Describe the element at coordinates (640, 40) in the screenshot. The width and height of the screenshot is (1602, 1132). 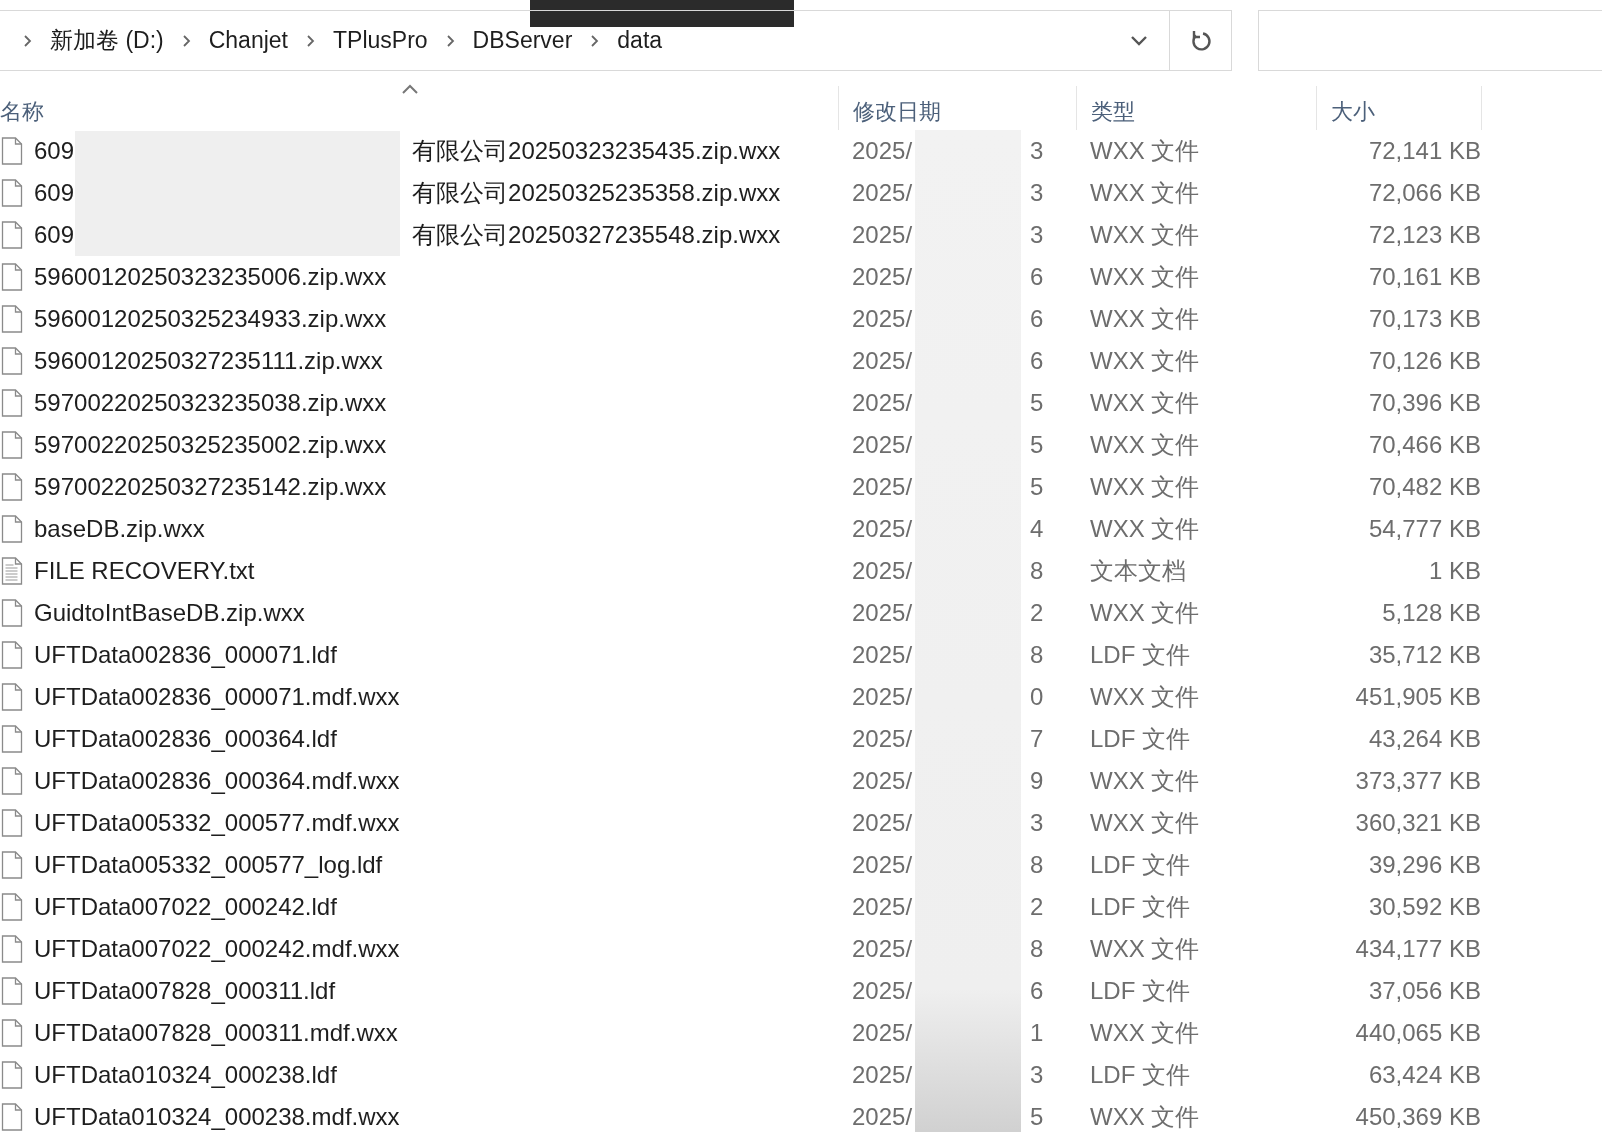
I see `breadcrumb-item: data` at that location.